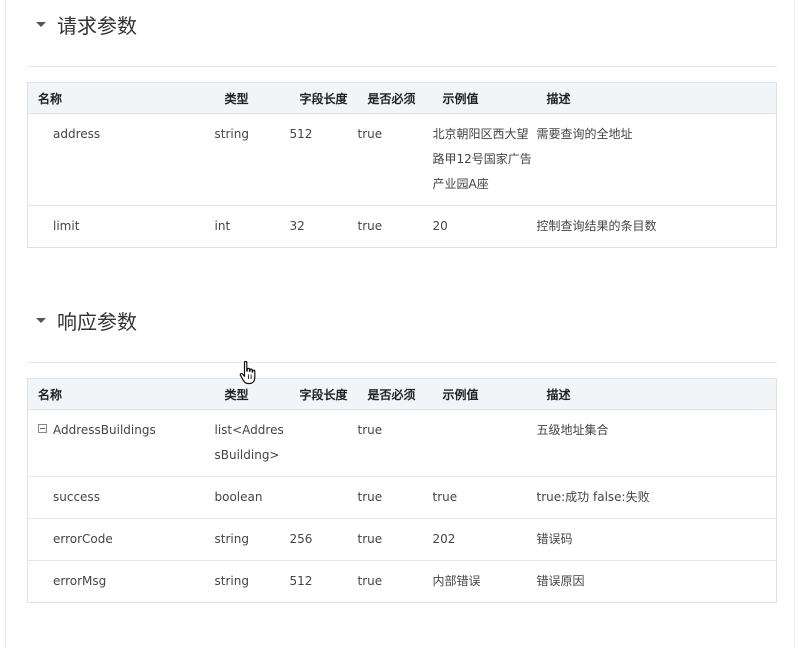 Image resolution: width=799 pixels, height=648 pixels. What do you see at coordinates (323, 539) in the screenshot?
I see `param-length: 256` at bounding box center [323, 539].